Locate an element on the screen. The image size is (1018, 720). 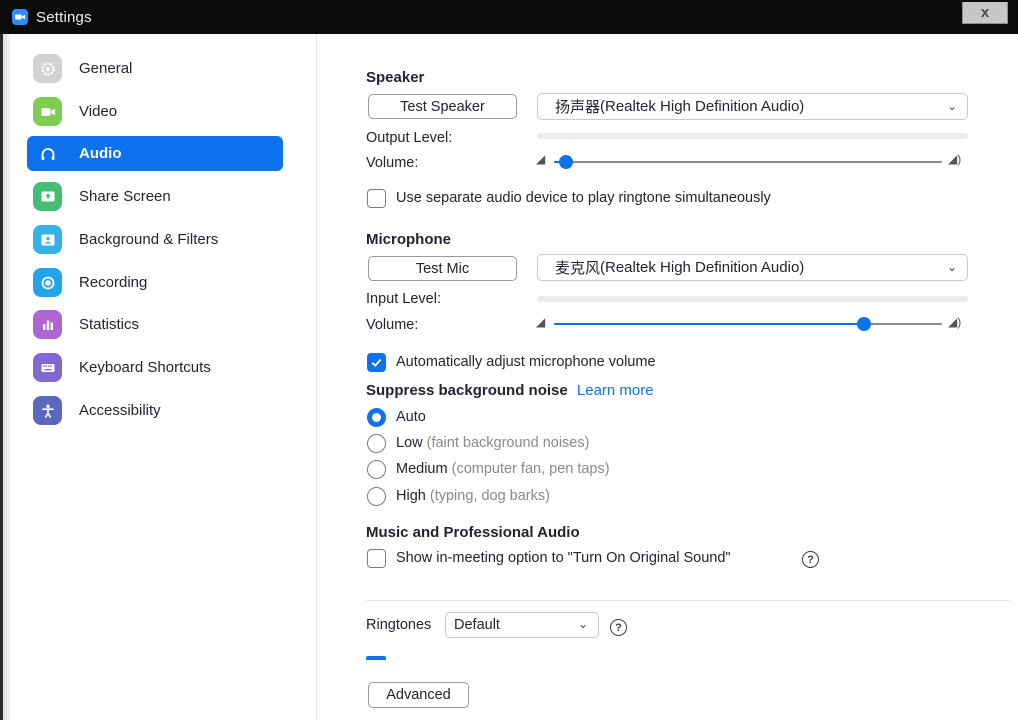
noise-option-high: High (typing, dog barks) is located at coordinates (473, 496).